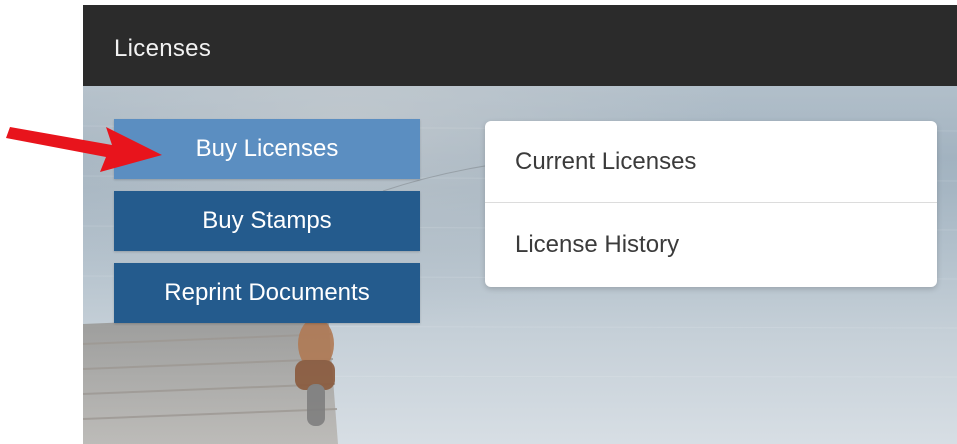 The height and width of the screenshot is (444, 957). I want to click on buy-licenses-button: Buy Licenses, so click(267, 149).